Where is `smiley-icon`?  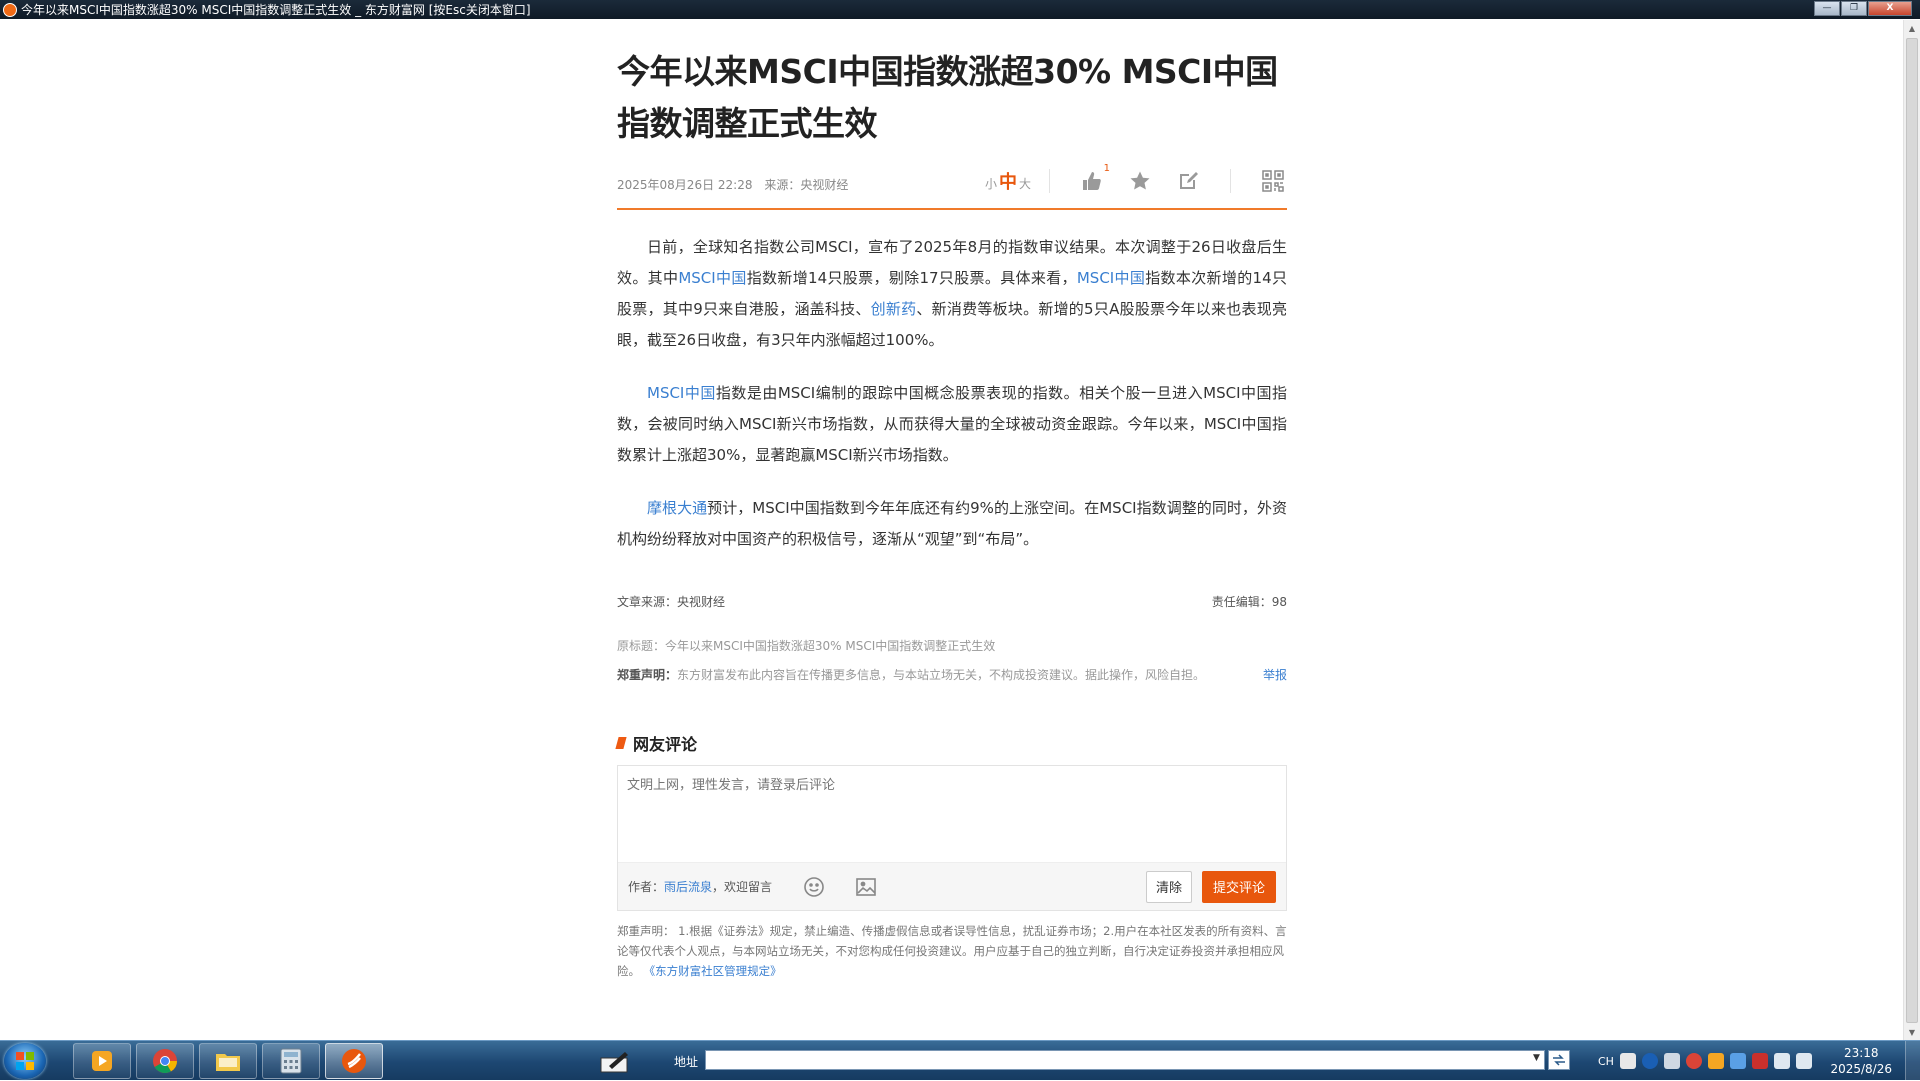 smiley-icon is located at coordinates (814, 886).